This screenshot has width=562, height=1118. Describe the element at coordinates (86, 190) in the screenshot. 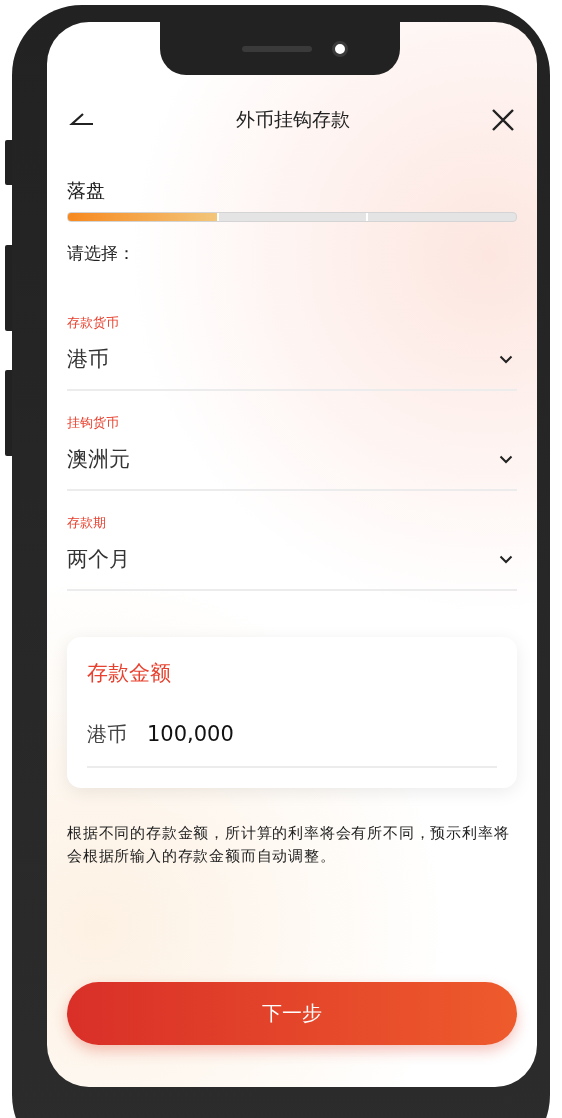

I see `step-label: 落盘` at that location.